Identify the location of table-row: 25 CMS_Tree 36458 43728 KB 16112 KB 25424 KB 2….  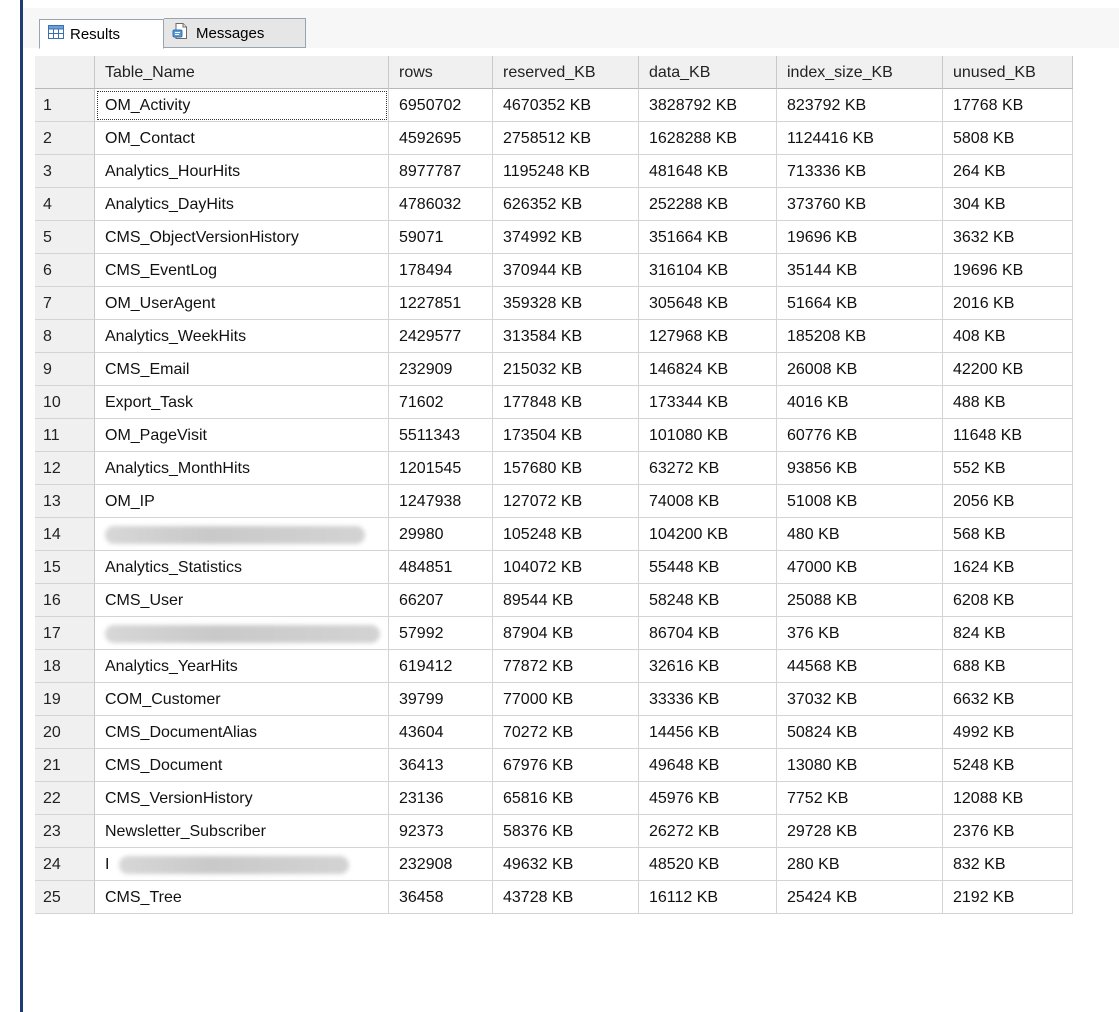
(574, 897).